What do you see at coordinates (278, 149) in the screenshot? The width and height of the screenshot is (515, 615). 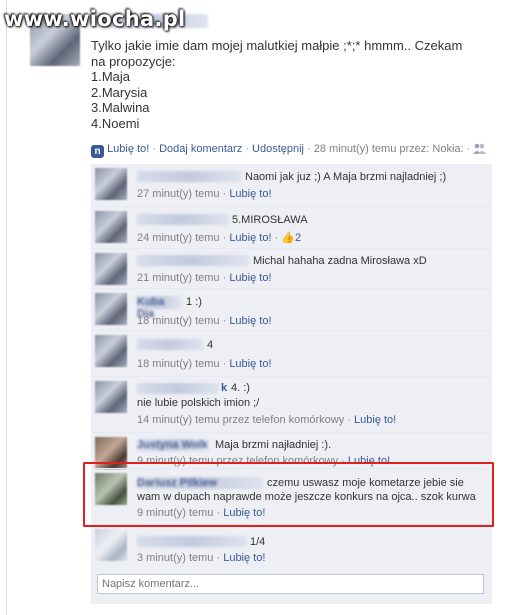 I see `share-button: Udostępnij` at bounding box center [278, 149].